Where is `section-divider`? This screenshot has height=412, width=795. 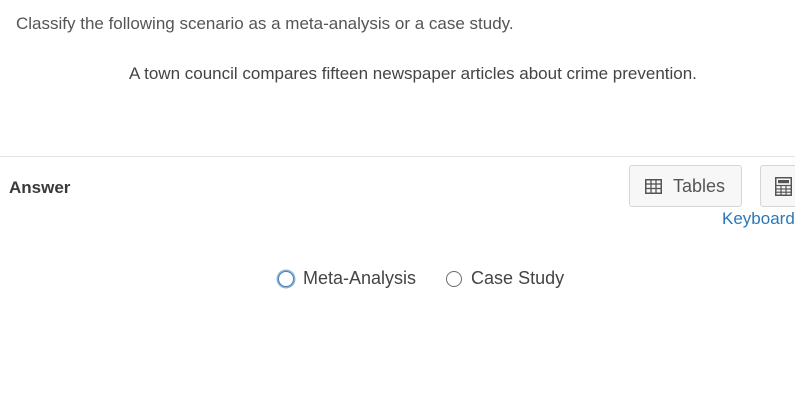
section-divider is located at coordinates (397, 156).